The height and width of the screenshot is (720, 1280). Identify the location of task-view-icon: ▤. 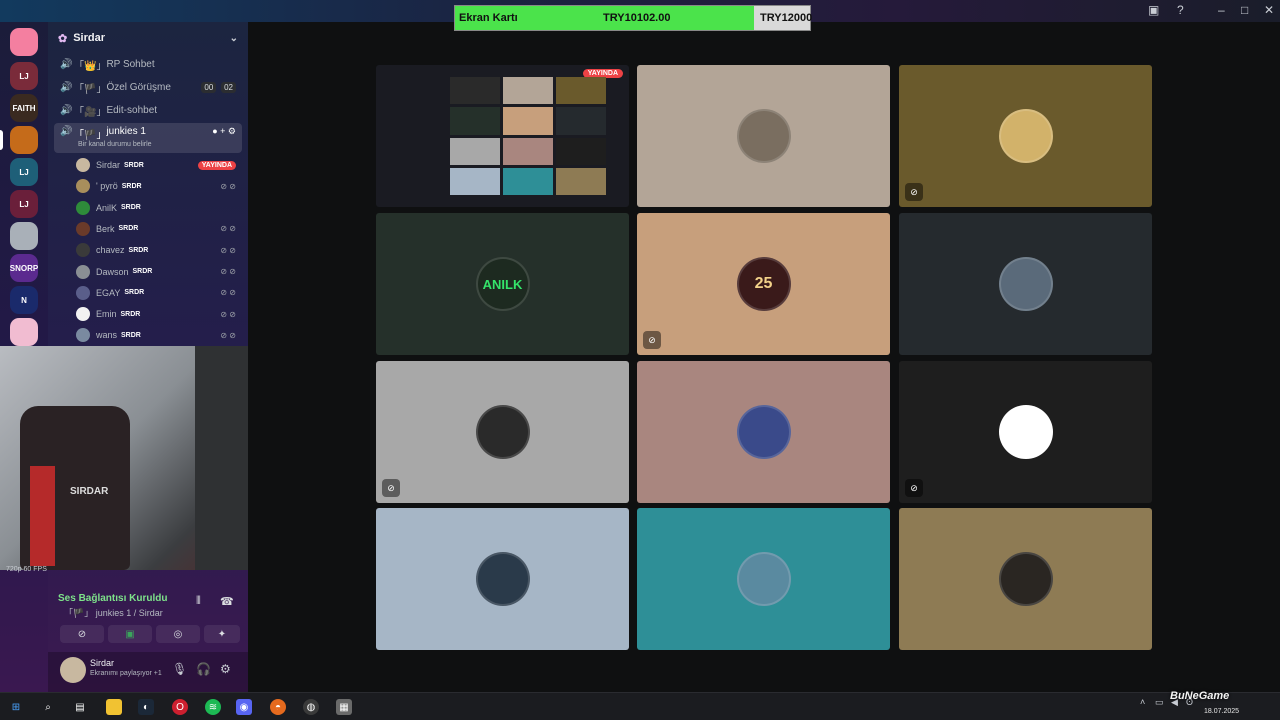
(80, 707).